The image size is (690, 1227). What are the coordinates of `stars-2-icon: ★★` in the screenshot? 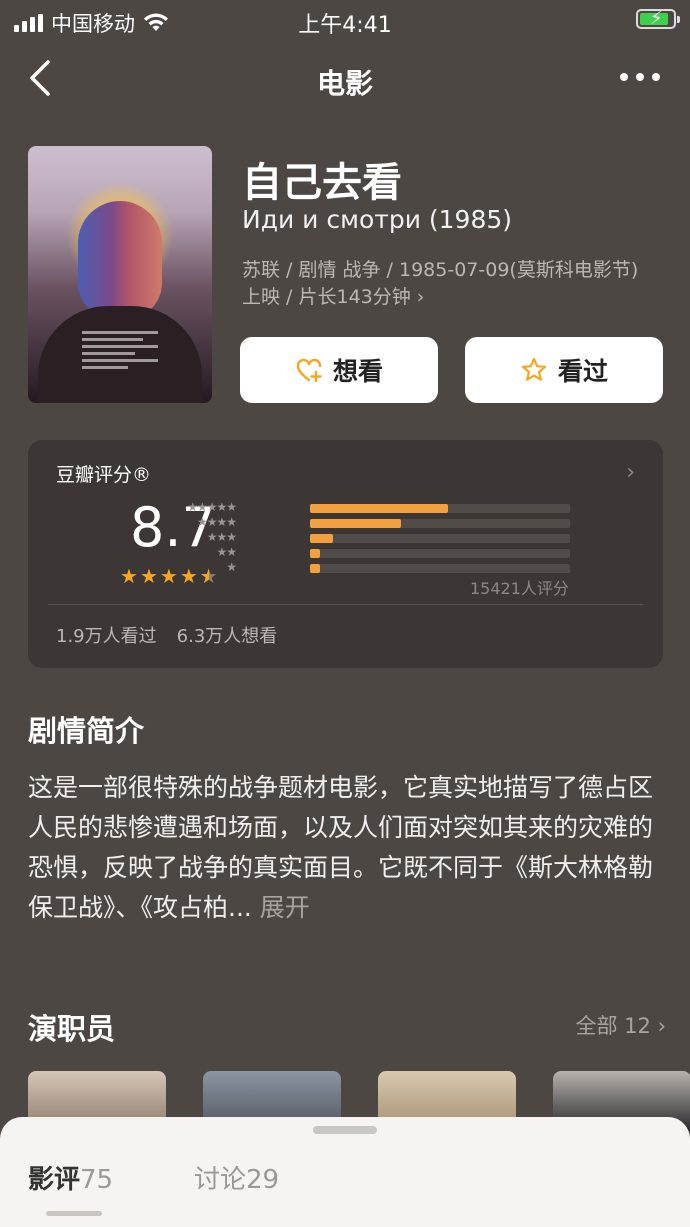 It's located at (226, 552).